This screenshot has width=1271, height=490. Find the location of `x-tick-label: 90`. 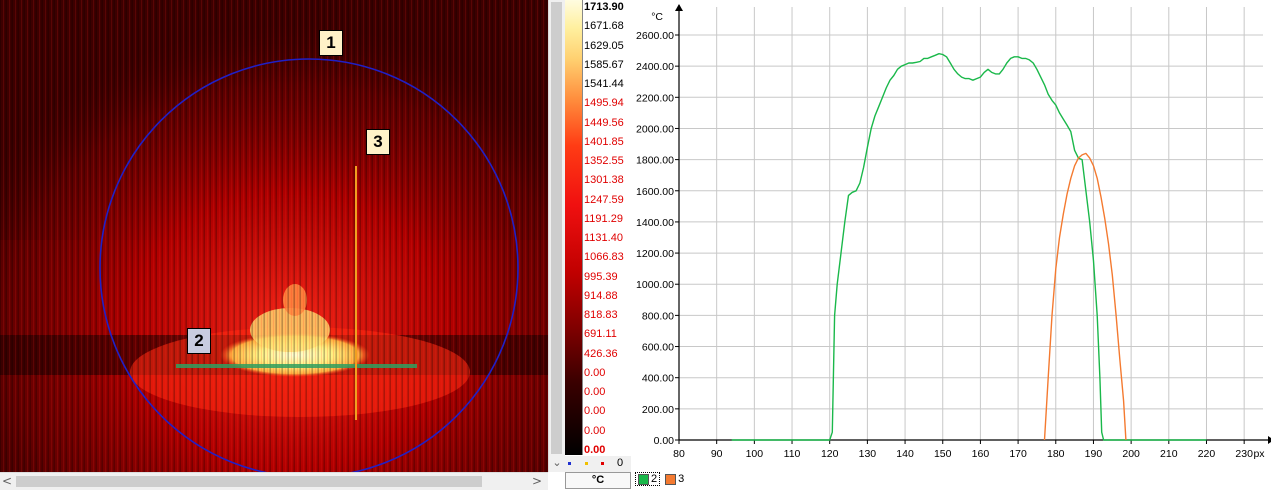

x-tick-label: 90 is located at coordinates (717, 454).